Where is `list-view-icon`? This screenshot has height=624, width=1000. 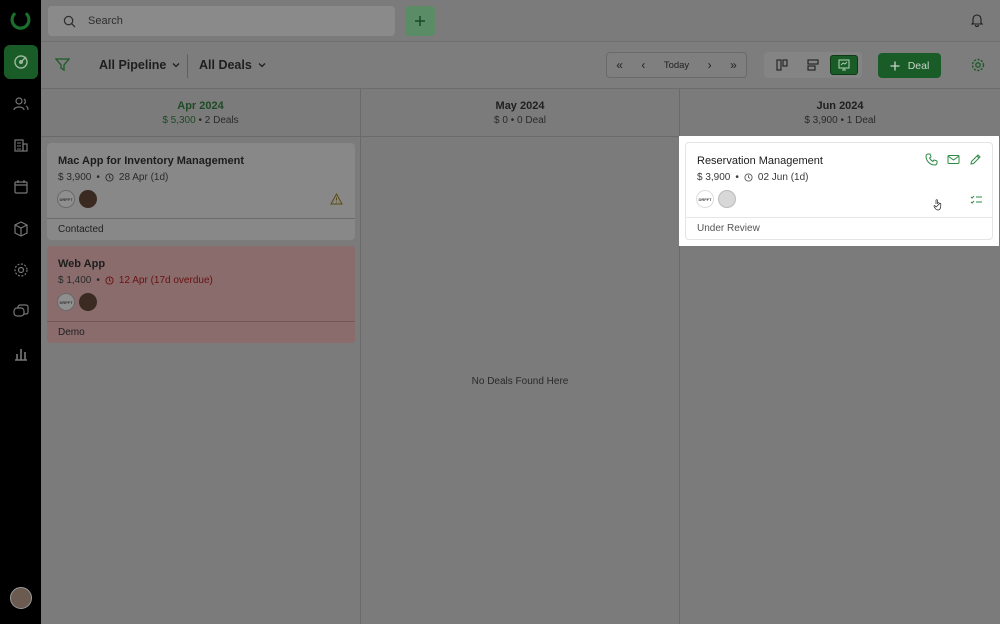
list-view-icon is located at coordinates (813, 65).